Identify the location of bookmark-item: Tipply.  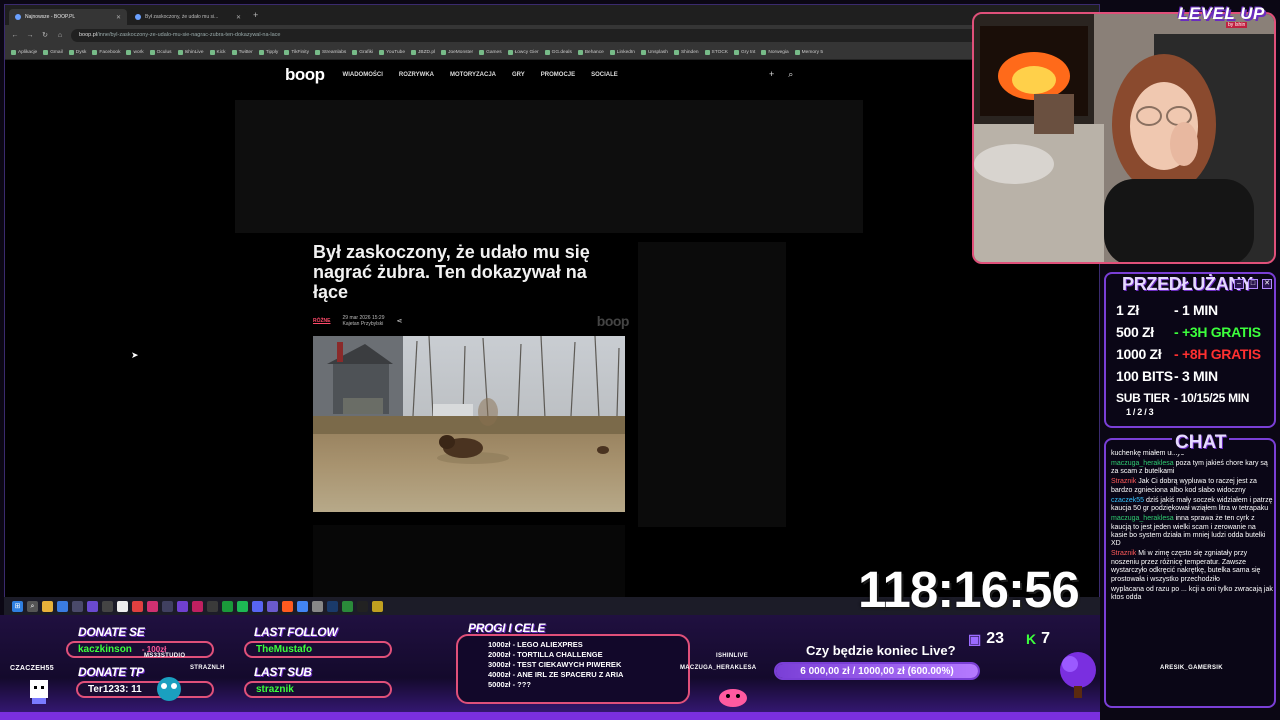
(268, 52).